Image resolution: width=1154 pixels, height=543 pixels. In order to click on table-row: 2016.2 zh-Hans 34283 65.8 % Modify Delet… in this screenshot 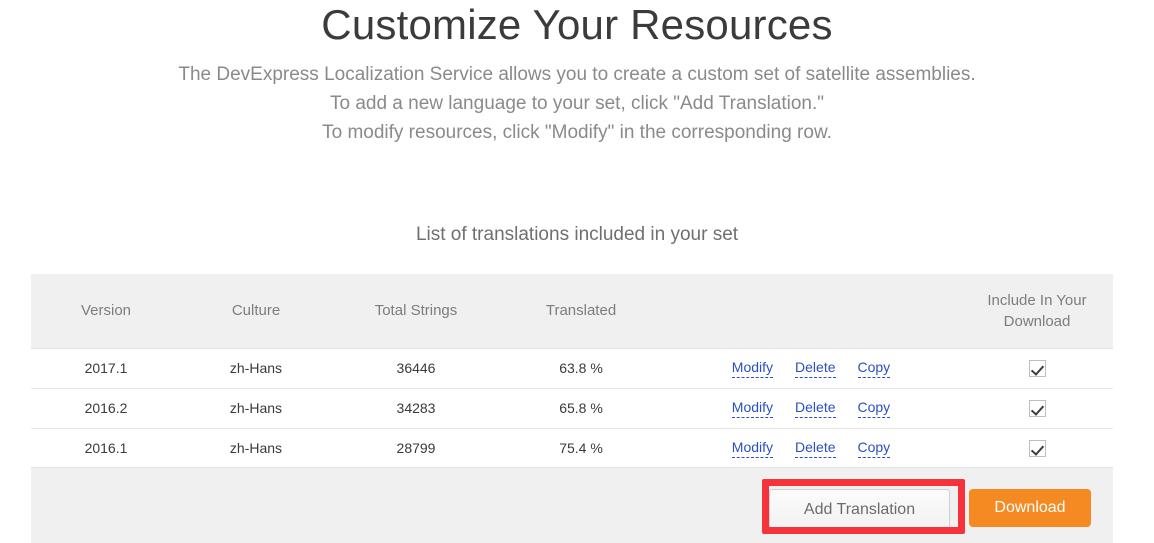, I will do `click(572, 407)`.